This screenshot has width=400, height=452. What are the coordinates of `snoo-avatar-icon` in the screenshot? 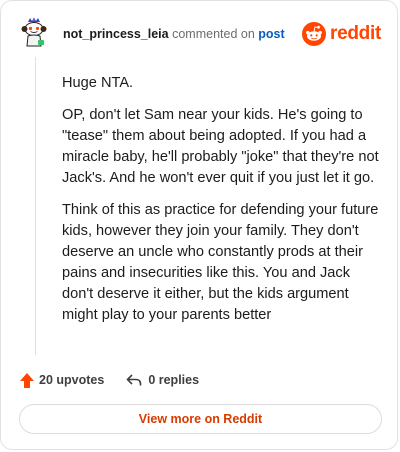 It's located at (34, 32).